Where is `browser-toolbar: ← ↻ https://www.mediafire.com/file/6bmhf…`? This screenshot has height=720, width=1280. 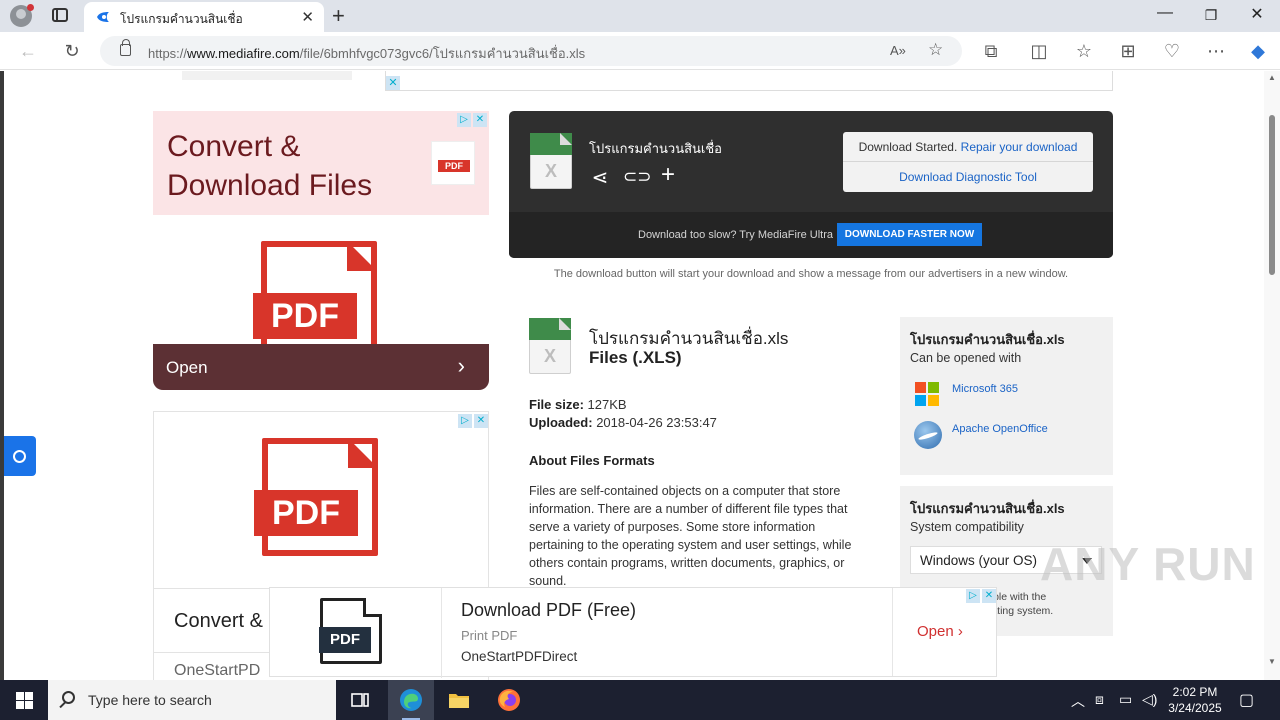 browser-toolbar: ← ↻ https://www.mediafire.com/file/6bmhf… is located at coordinates (640, 51).